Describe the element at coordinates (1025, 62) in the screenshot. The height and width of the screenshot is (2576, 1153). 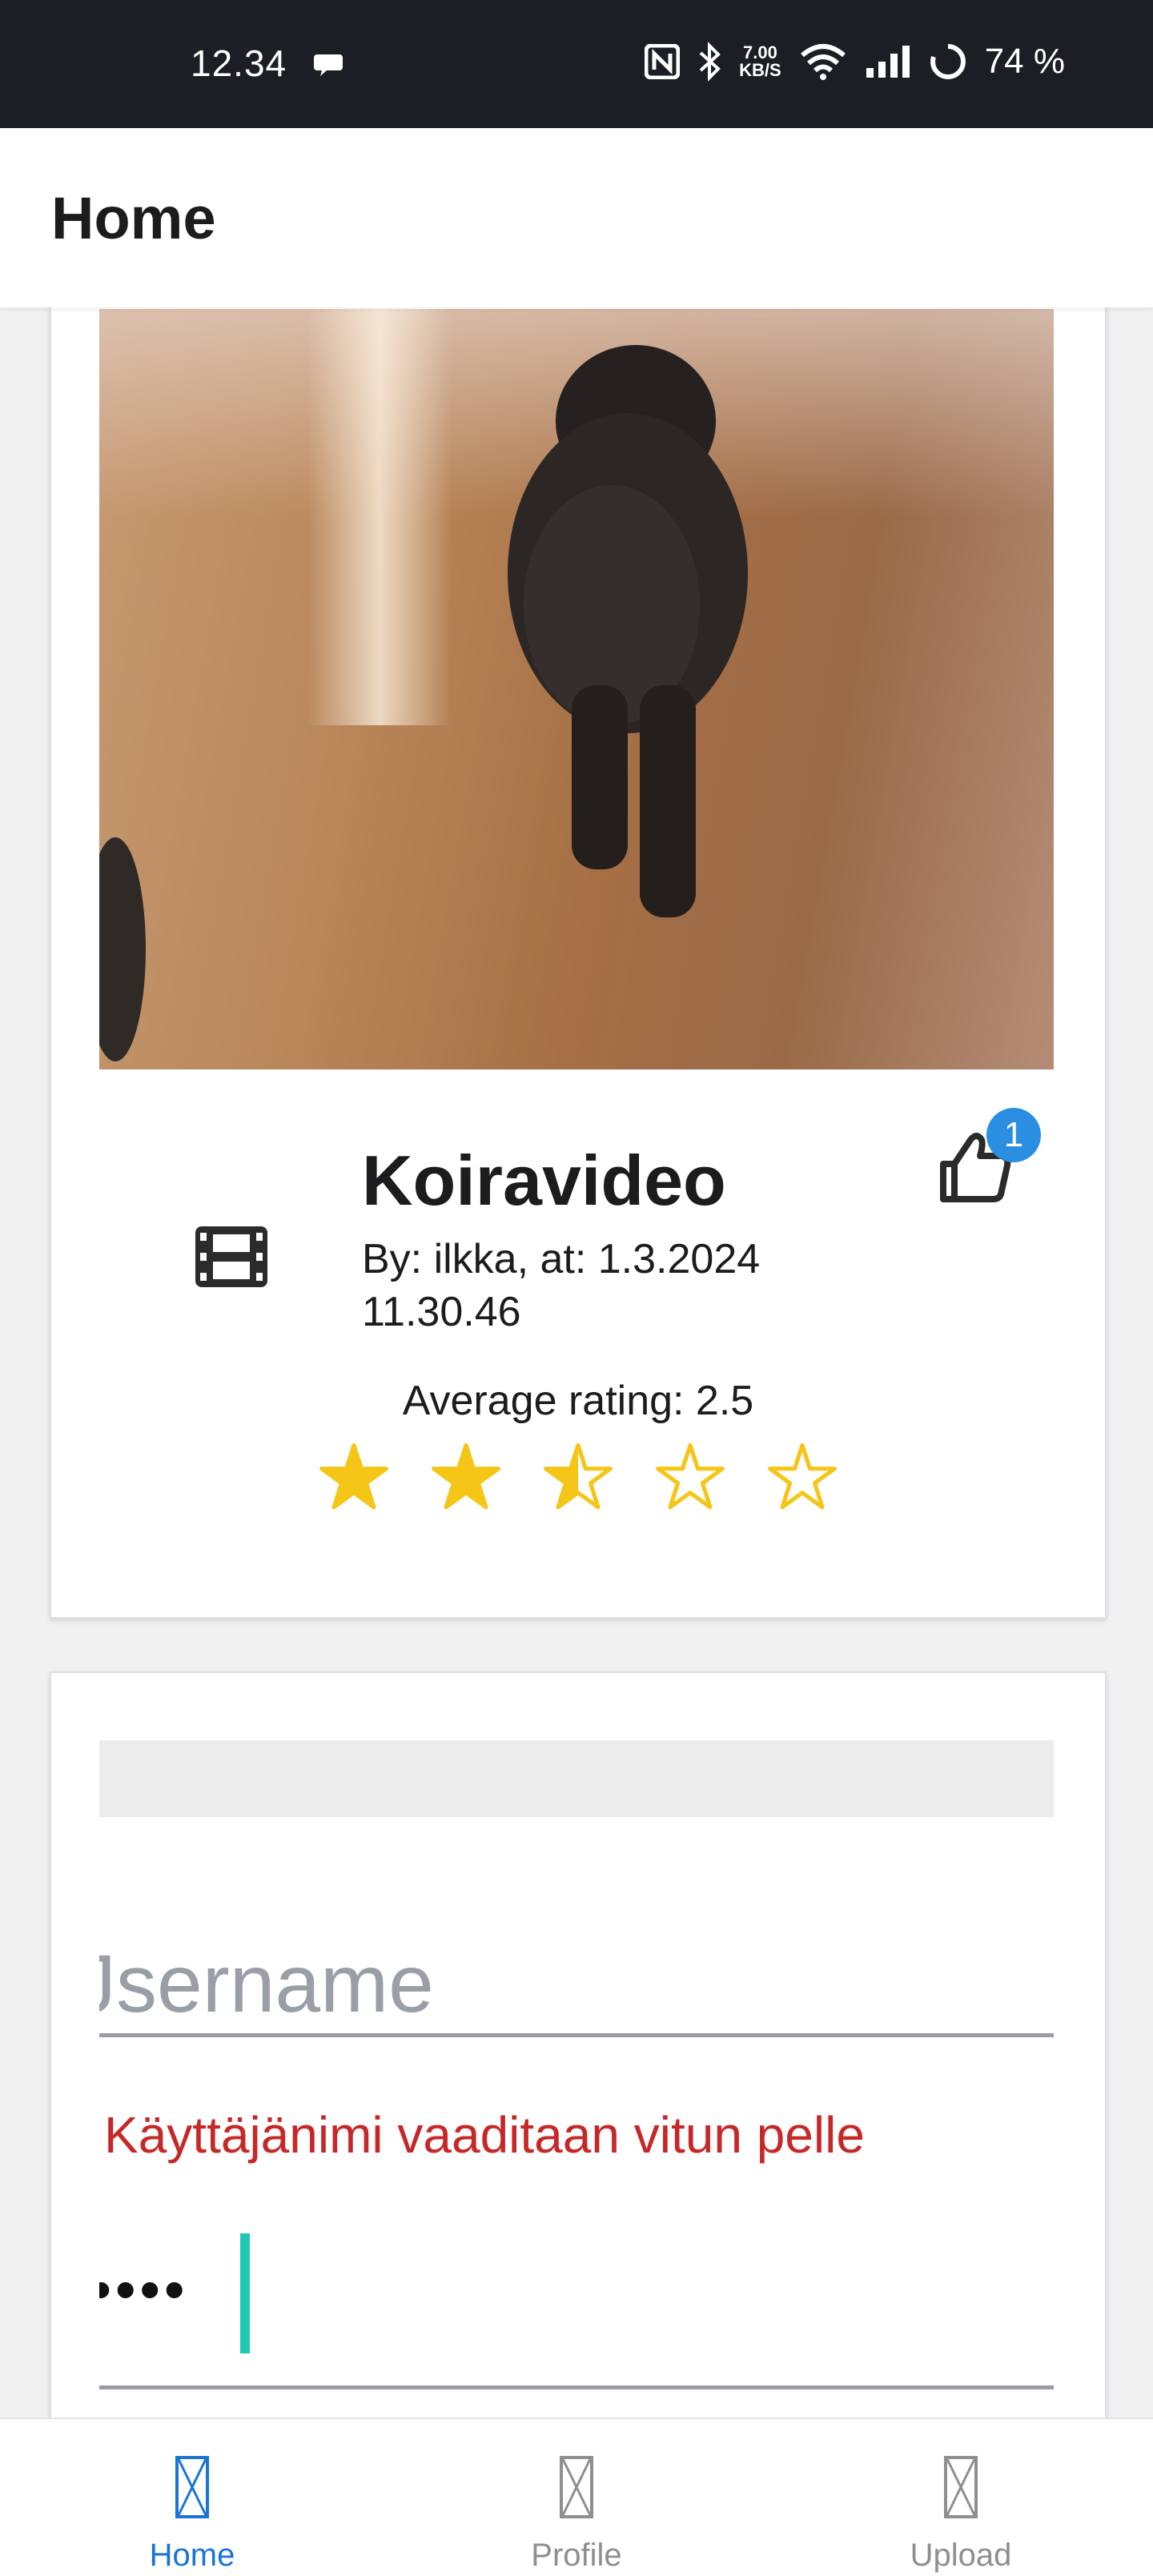
I see `battery-percent: 74 %` at that location.